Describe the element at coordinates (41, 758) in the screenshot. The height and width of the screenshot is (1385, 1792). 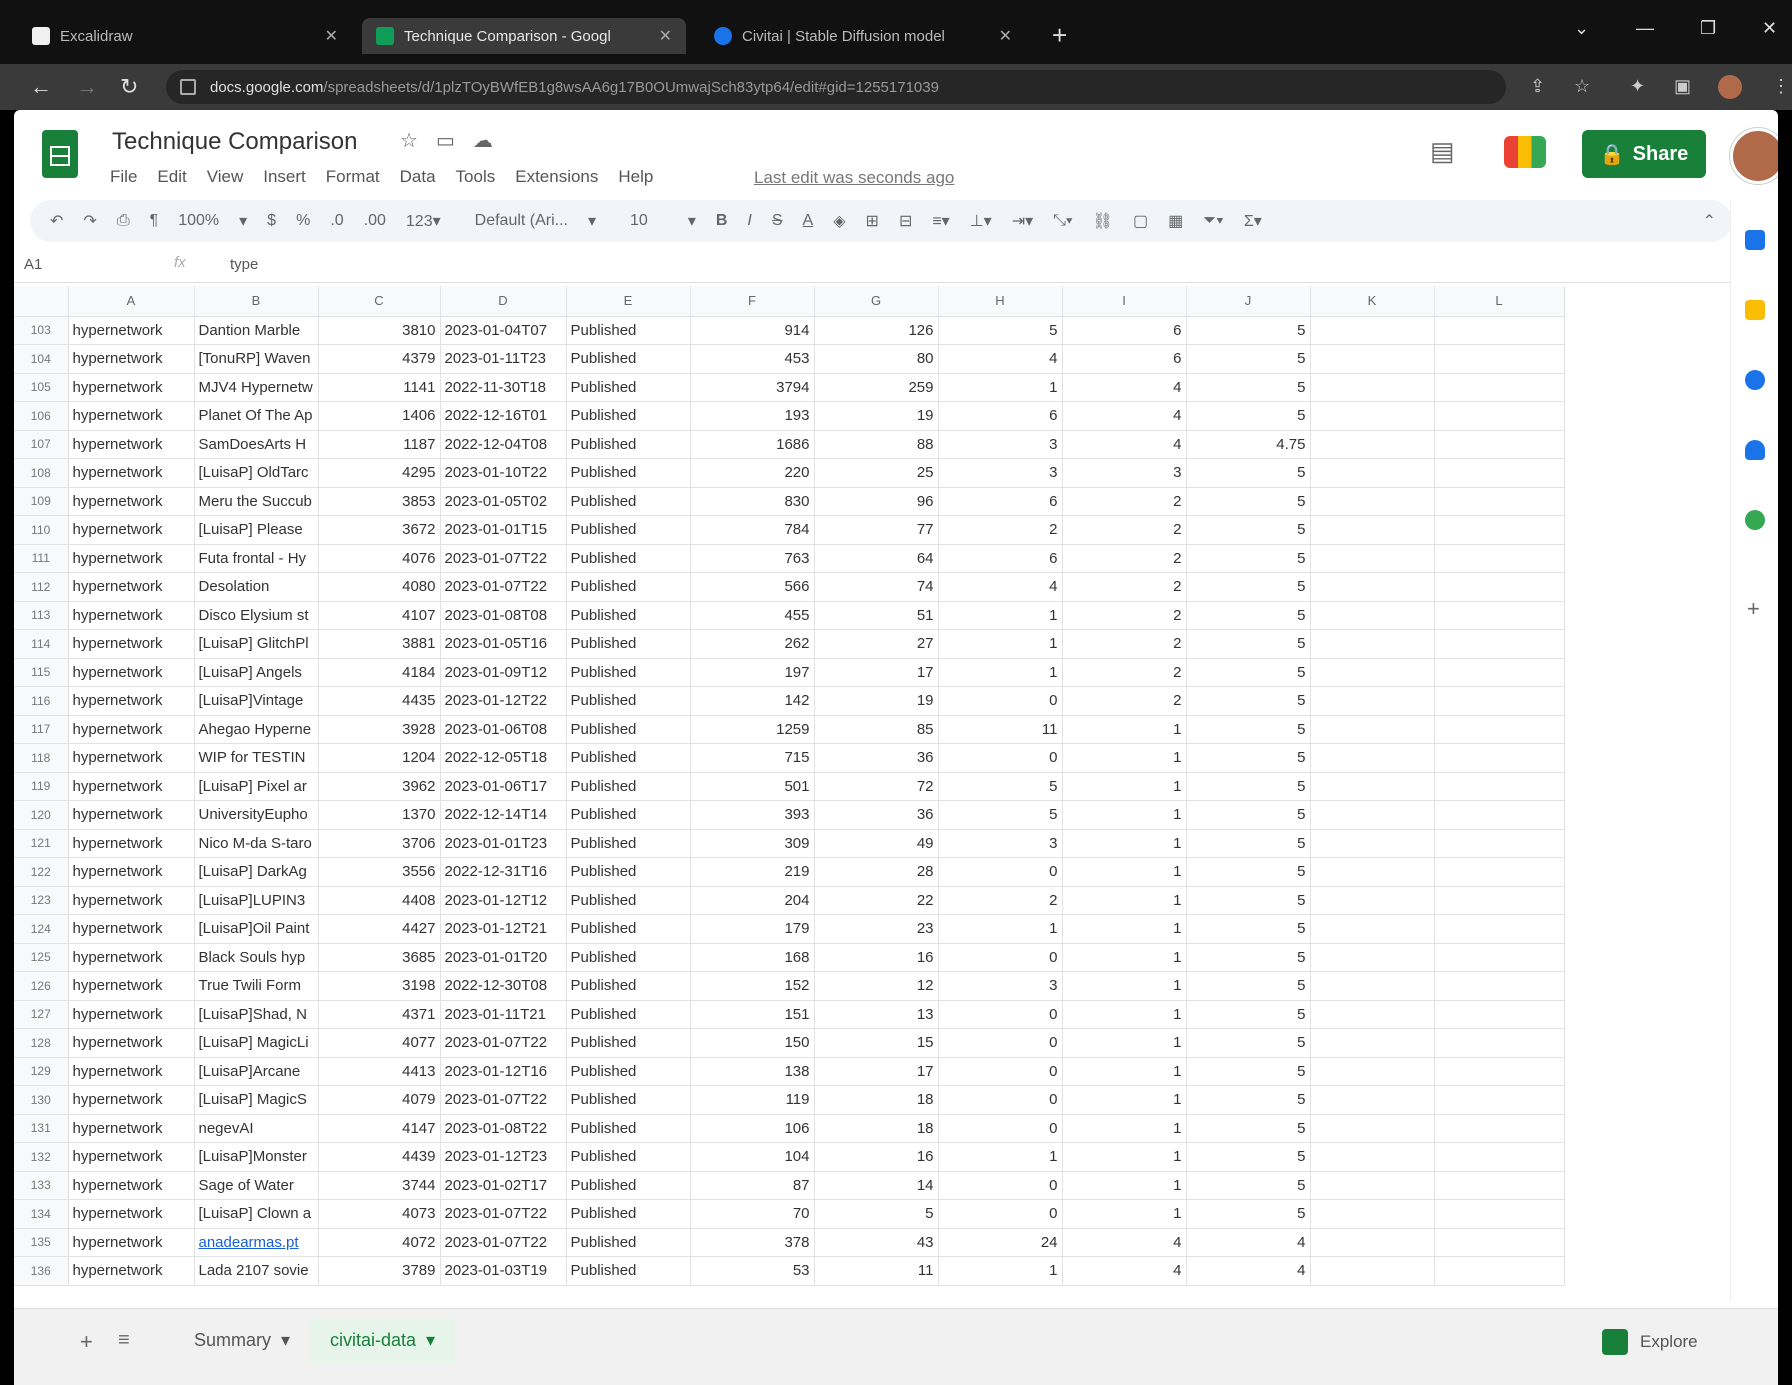
I see `row-header: 118` at that location.